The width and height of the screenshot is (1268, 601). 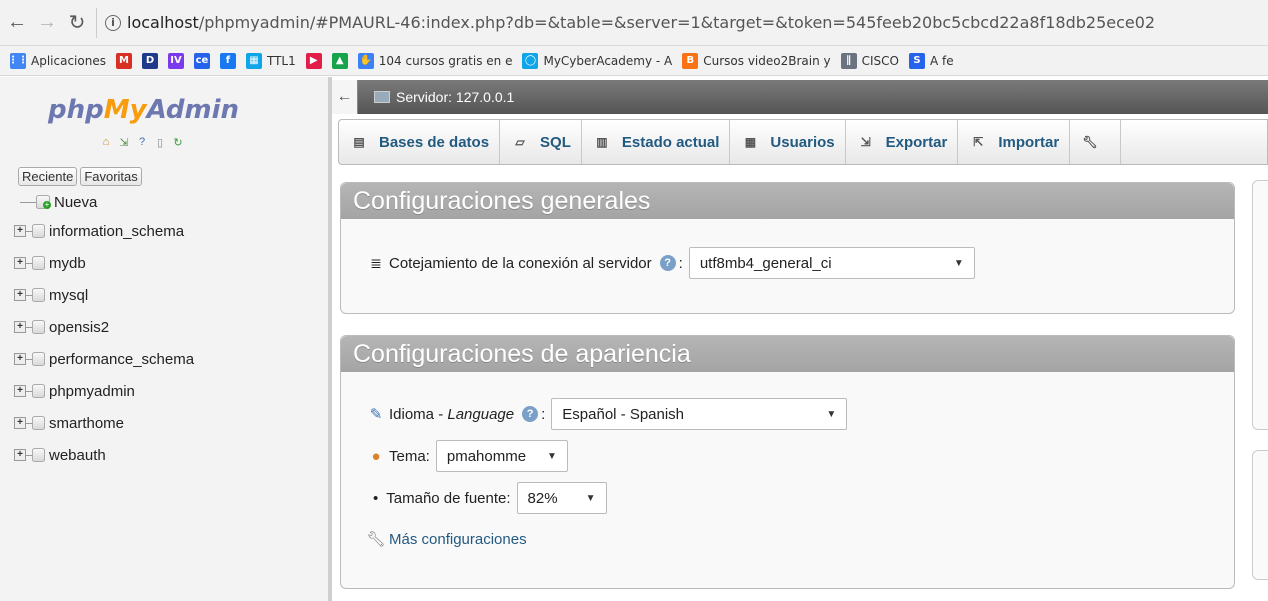 What do you see at coordinates (104, 295) in the screenshot?
I see `tree-item-mysql: + mysql` at bounding box center [104, 295].